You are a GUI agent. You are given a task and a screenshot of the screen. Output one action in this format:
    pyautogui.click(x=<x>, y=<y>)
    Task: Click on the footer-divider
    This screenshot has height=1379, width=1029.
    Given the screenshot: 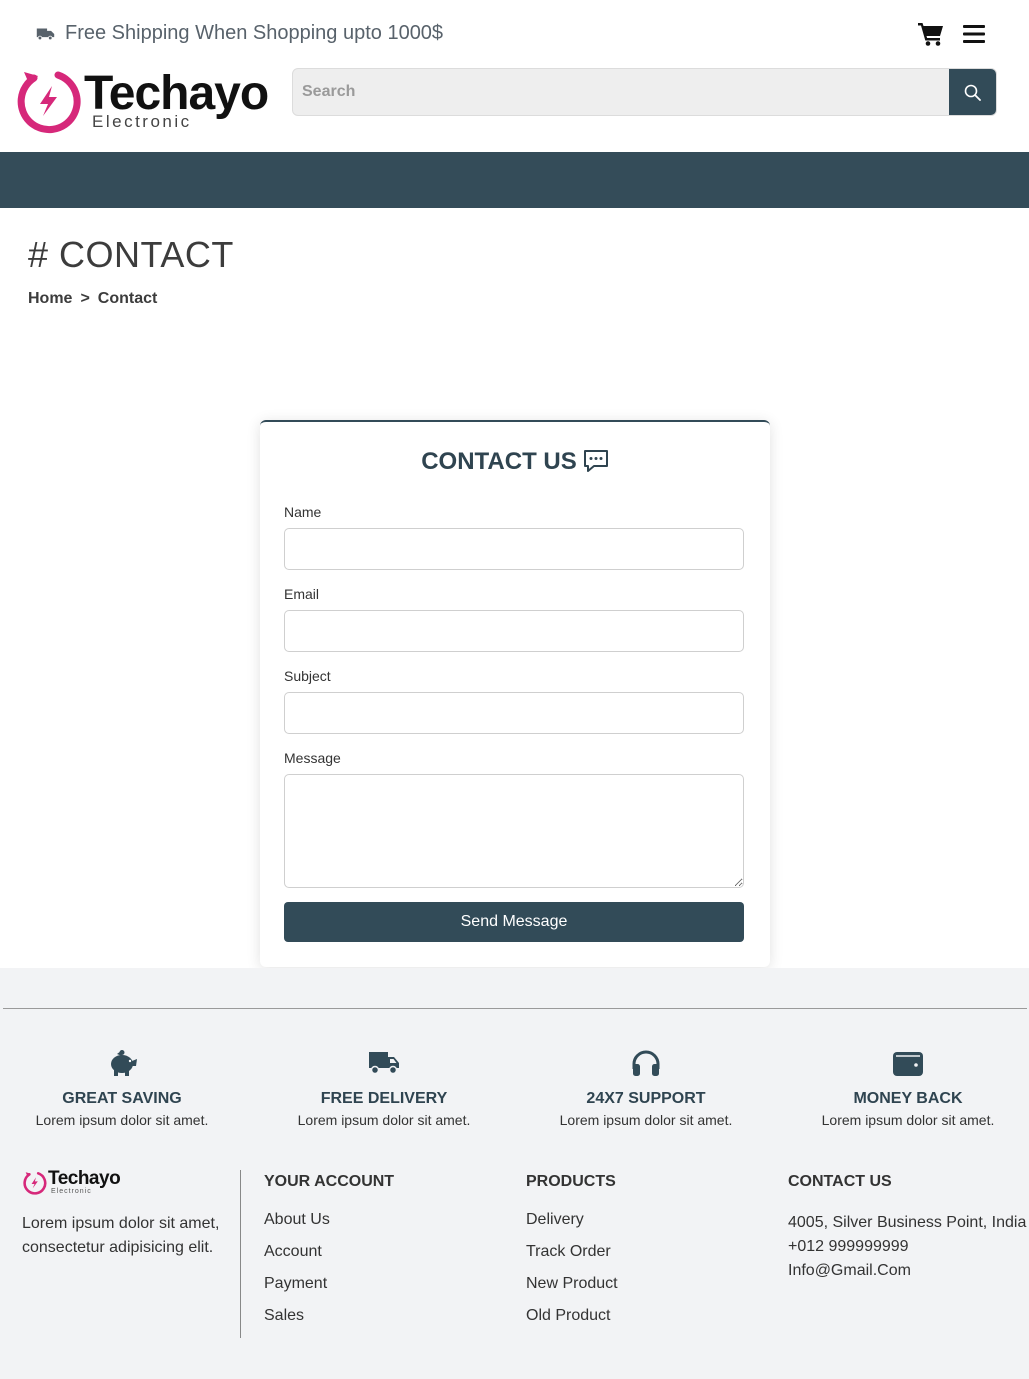 What is the action you would take?
    pyautogui.click(x=515, y=1008)
    